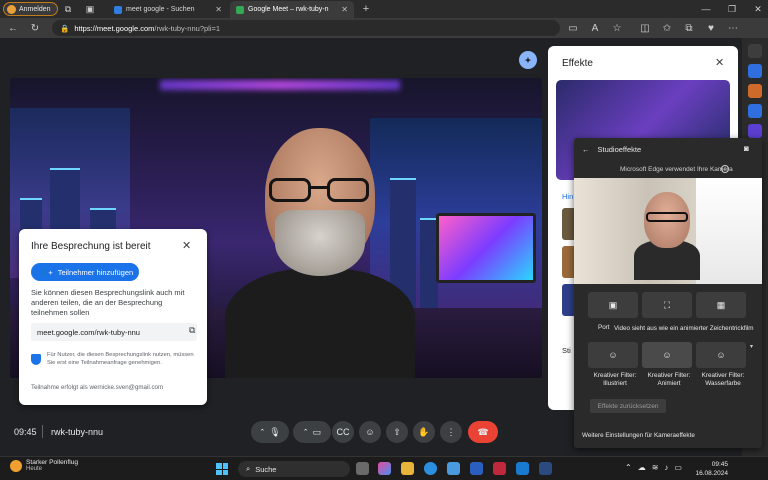 This screenshot has height=480, width=768. I want to click on meeting-code: rwk-tuby-nnu, so click(77, 432).